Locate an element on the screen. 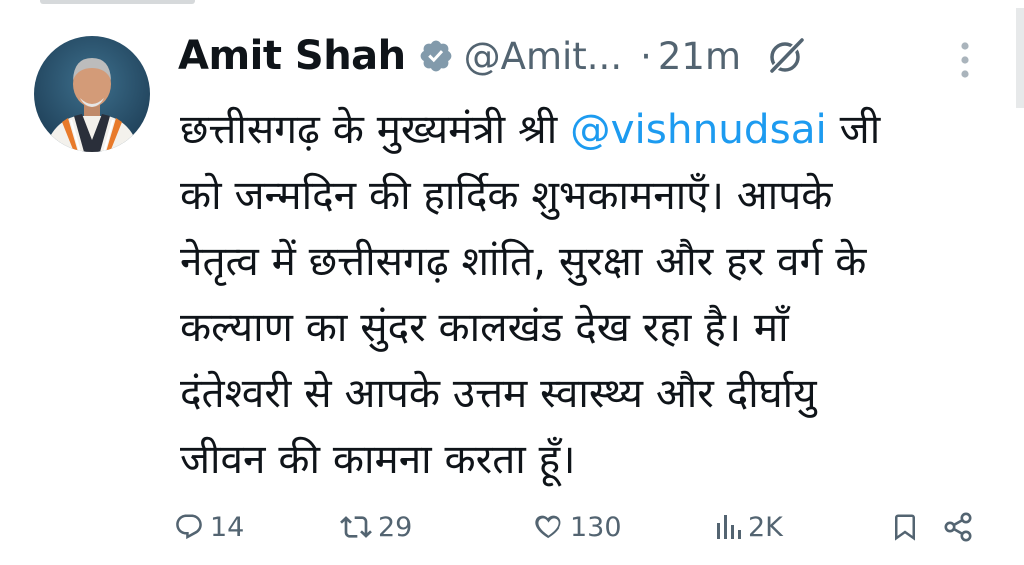  views-count: 2K is located at coordinates (765, 527).